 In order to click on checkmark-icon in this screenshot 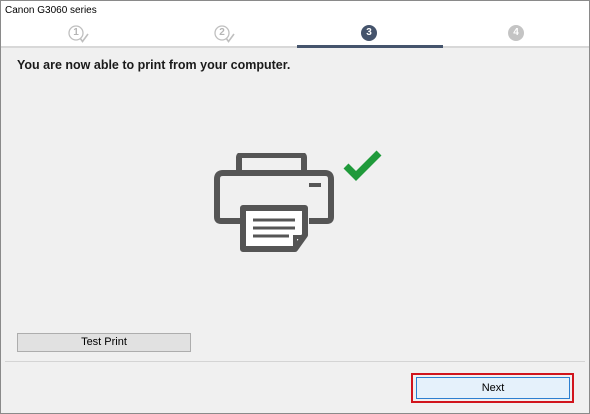, I will do `click(362, 165)`.